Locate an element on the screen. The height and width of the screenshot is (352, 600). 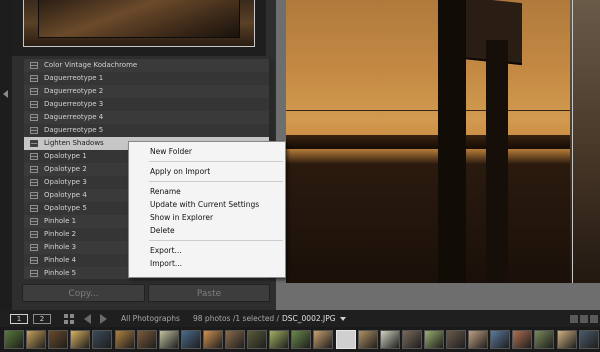
menu-item-new-folder: New Folder is located at coordinates (207, 151).